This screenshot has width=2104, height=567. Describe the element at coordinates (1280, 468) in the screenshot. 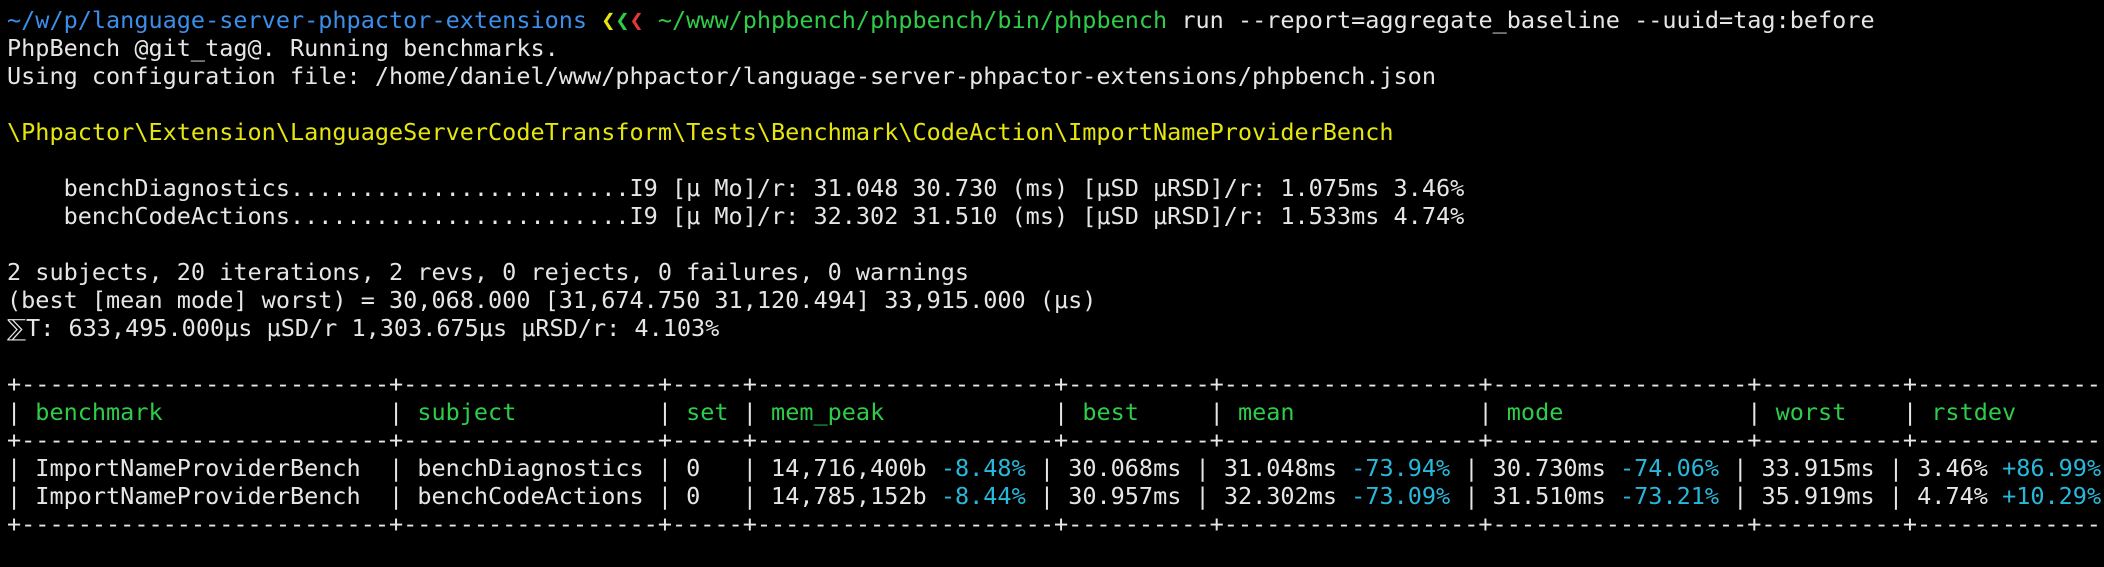

I see `cell-mean: 31.048ms` at that location.